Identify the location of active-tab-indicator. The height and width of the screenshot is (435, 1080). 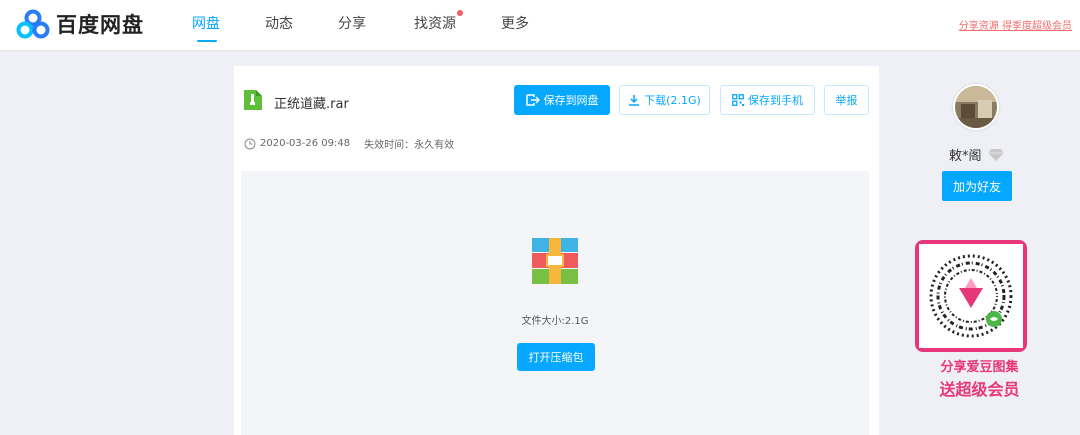
(207, 41).